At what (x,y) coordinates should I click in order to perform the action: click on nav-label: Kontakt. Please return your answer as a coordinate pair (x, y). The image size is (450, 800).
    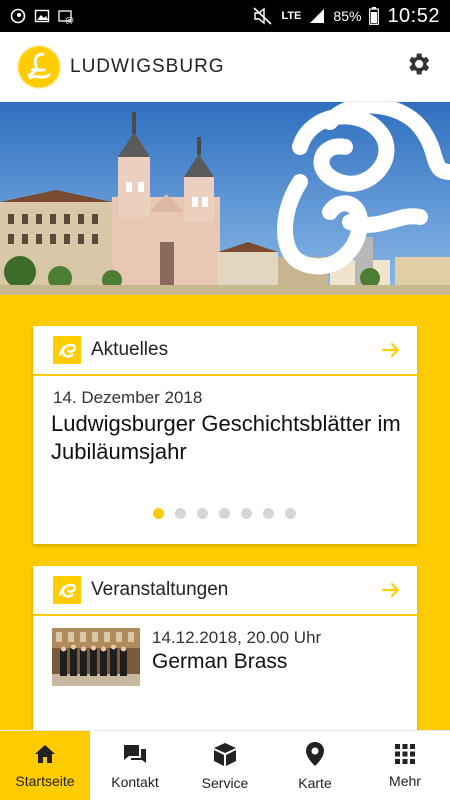
    Looking at the image, I should click on (135, 782).